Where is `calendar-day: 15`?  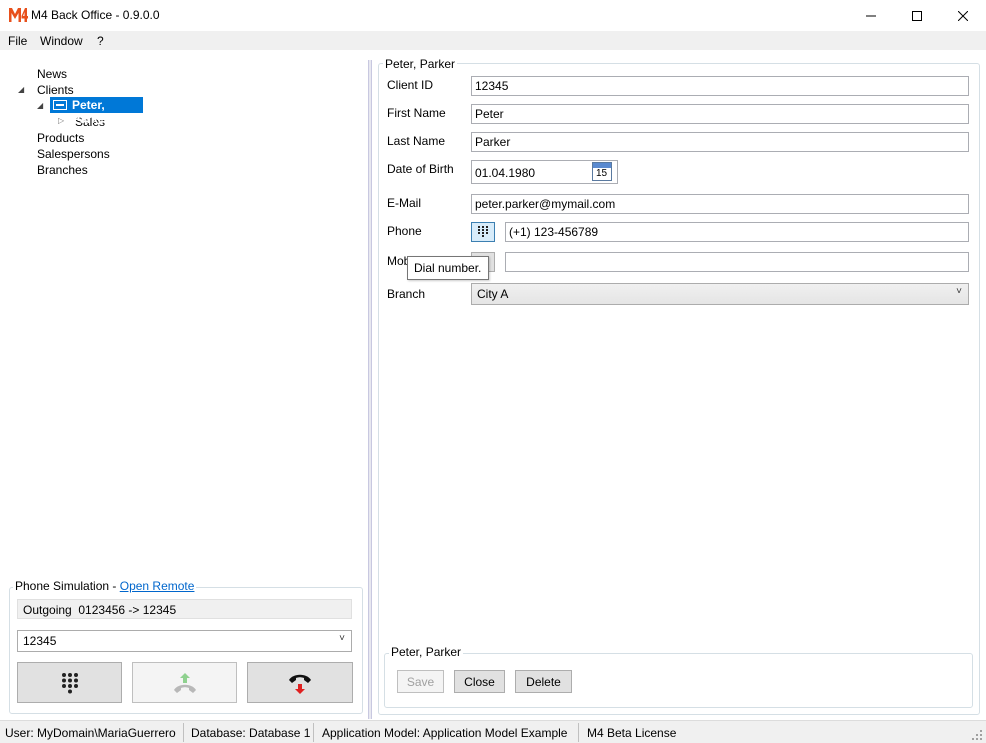
calendar-day: 15 is located at coordinates (602, 173).